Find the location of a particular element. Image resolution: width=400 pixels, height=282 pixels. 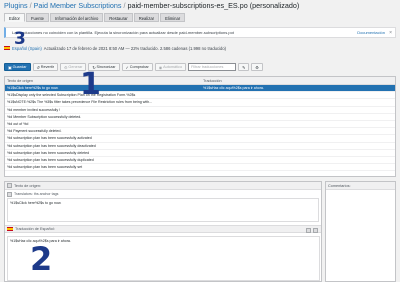

list-item: %d out of %d is located at coordinates (200, 125).